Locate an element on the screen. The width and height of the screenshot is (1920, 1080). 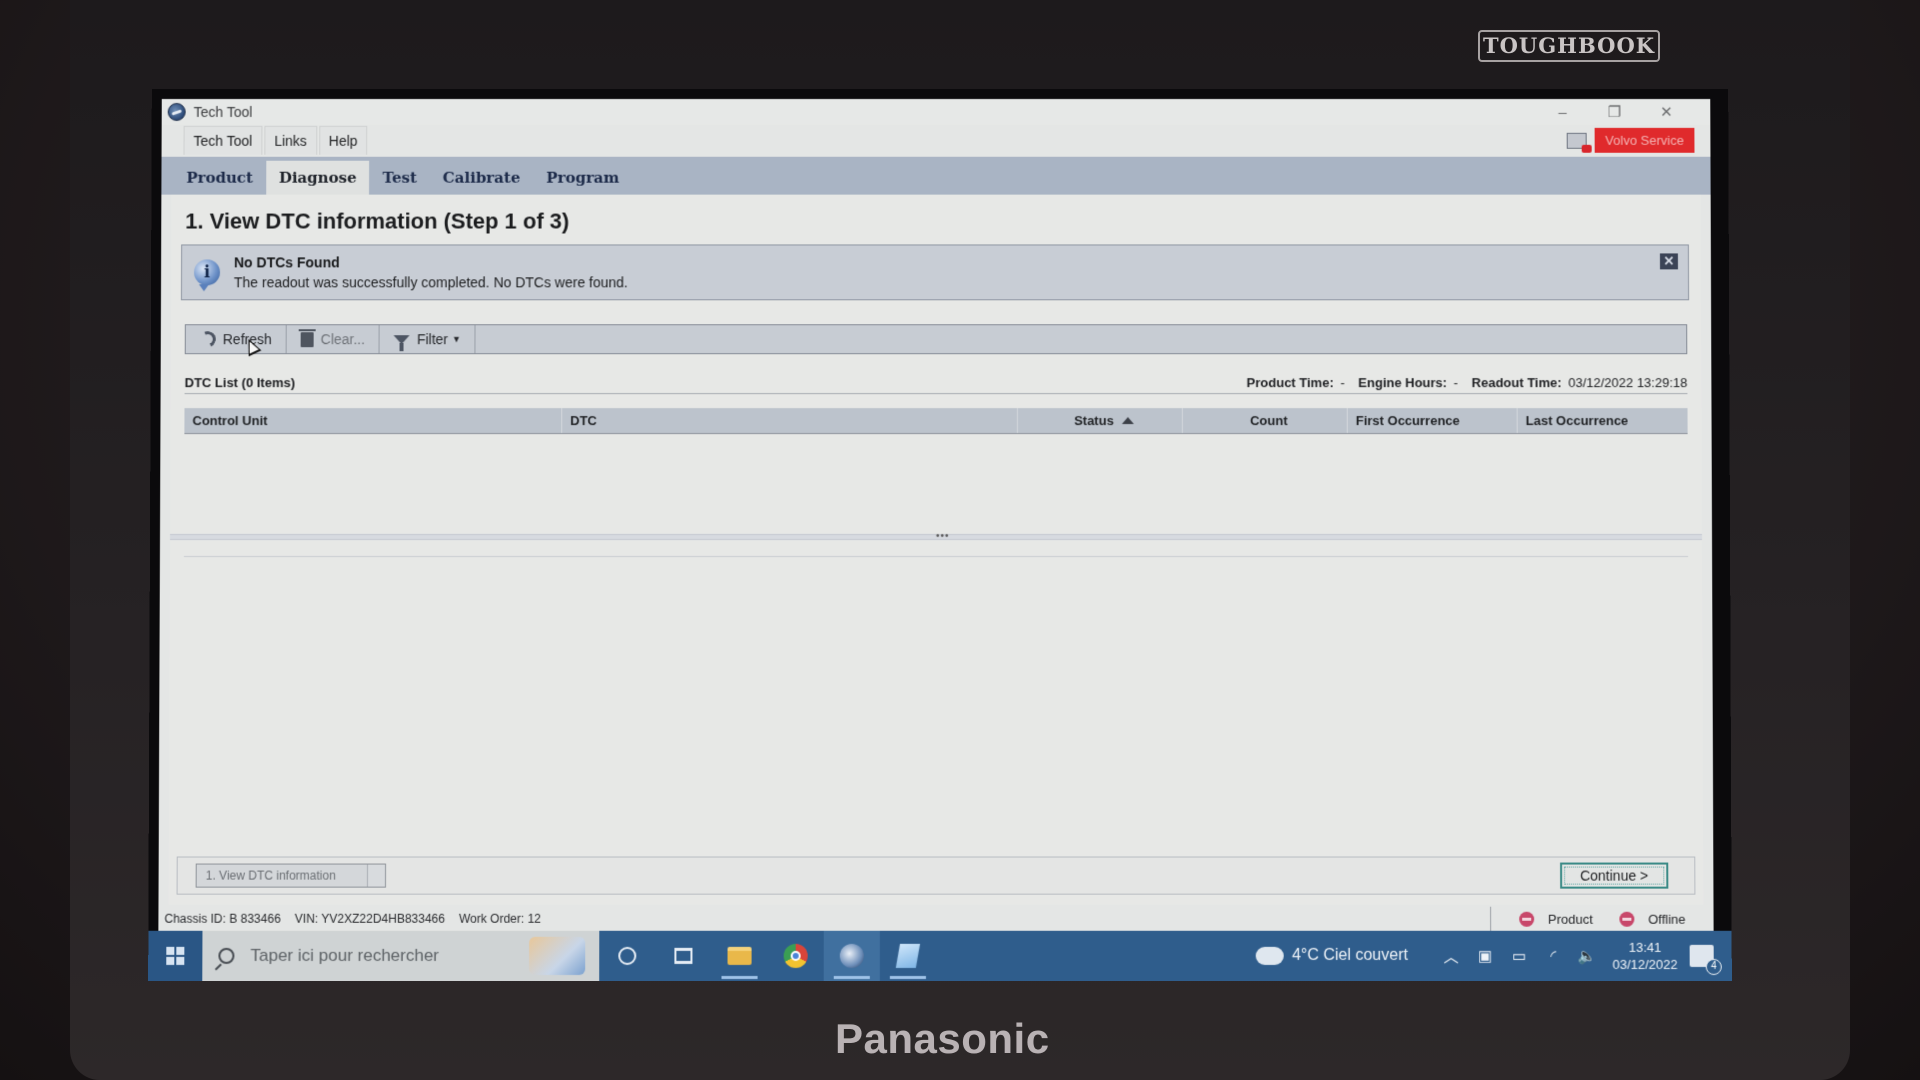
clock-date: 03/12/2022 is located at coordinates (1645, 964).